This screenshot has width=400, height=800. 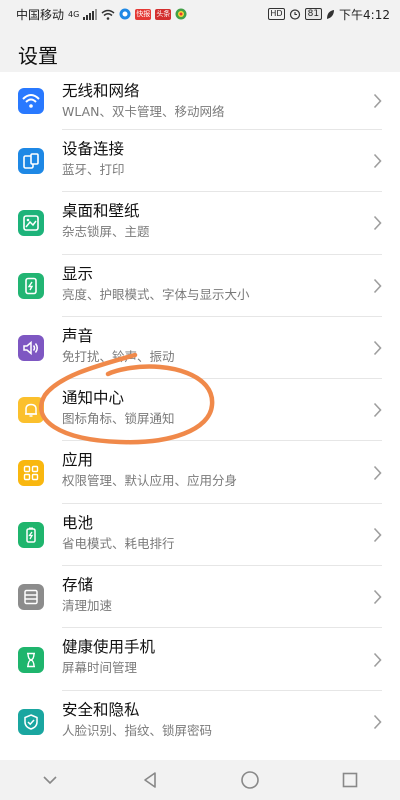 What do you see at coordinates (150, 780) in the screenshot?
I see `back-icon` at bounding box center [150, 780].